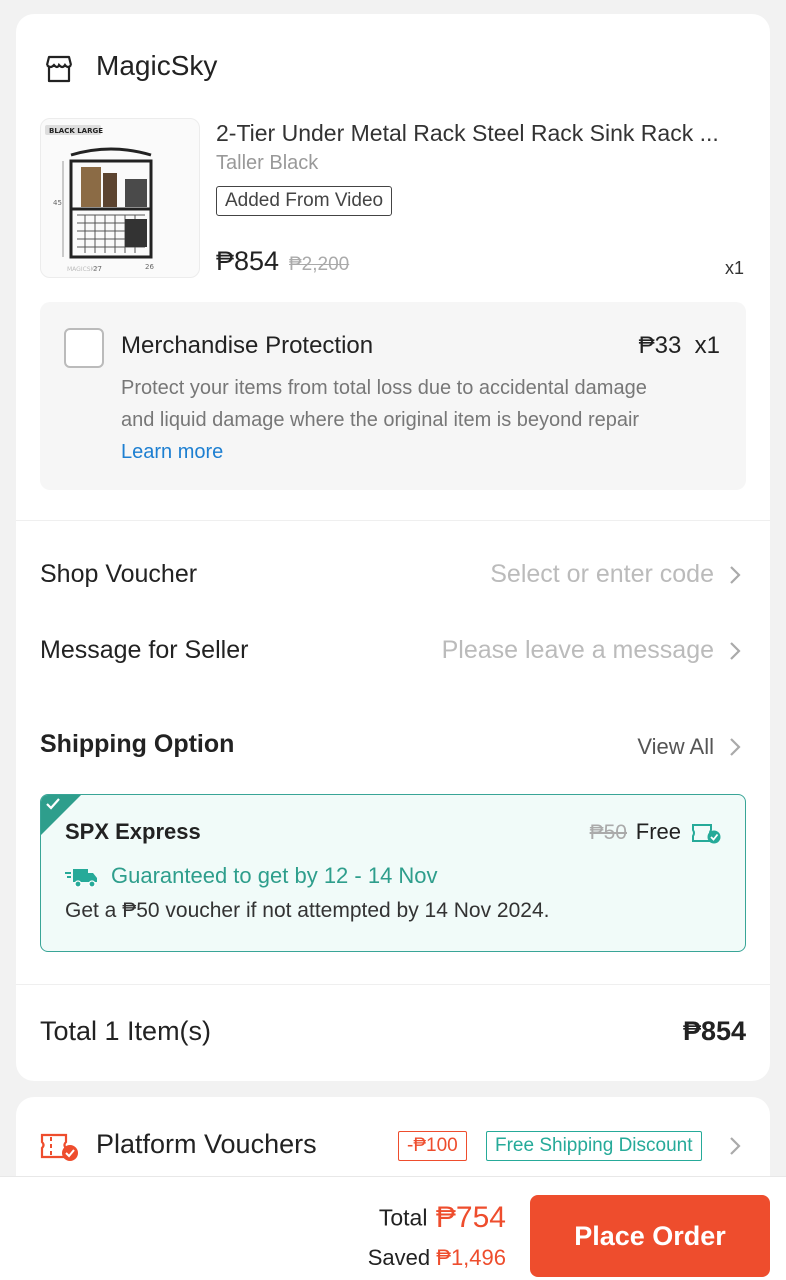  Describe the element at coordinates (658, 831) in the screenshot. I see `shipping-fee: Free` at that location.